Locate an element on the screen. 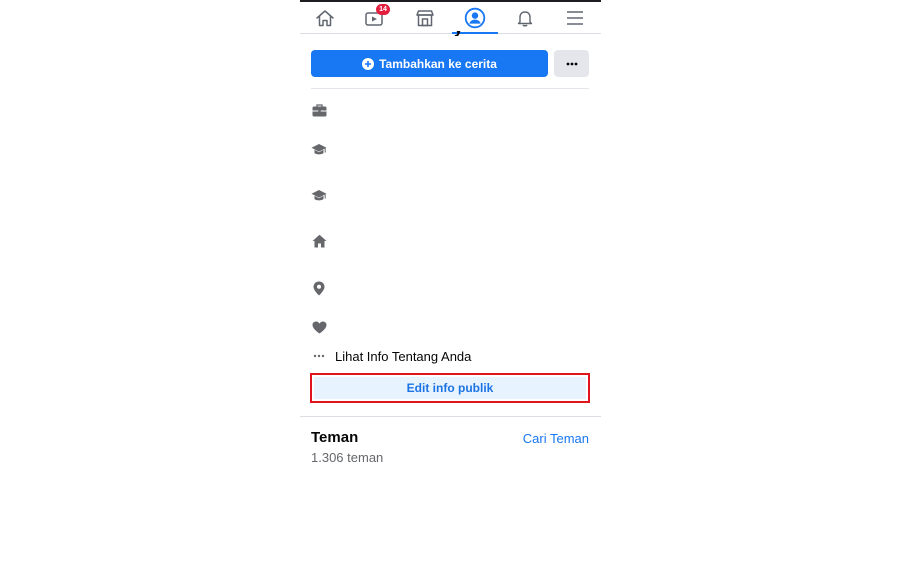  more-options-button is located at coordinates (571, 63).